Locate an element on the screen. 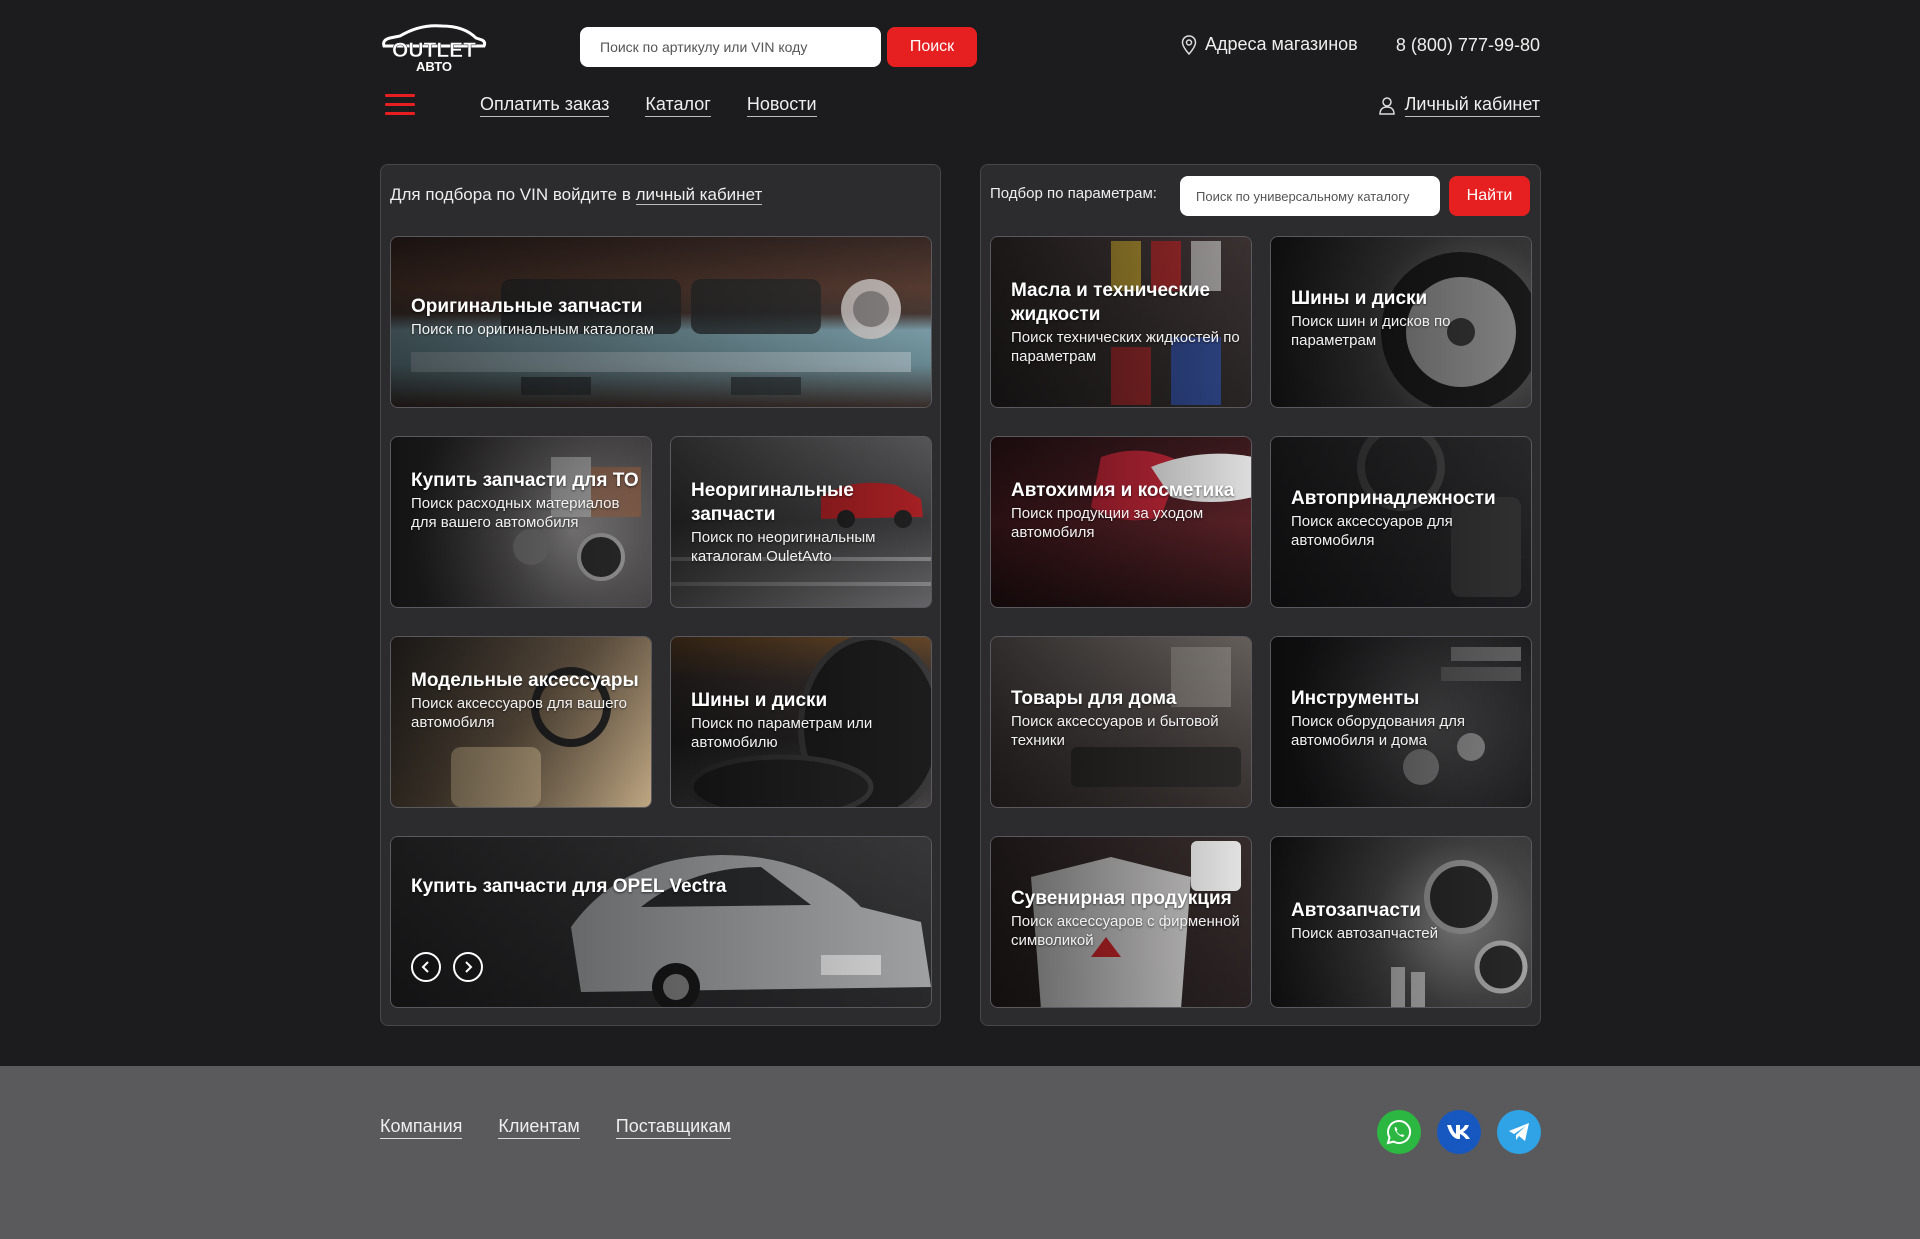 The image size is (1920, 1239). card-subtitle: Поиск по параметрам или автомобилю is located at coordinates (782, 733).